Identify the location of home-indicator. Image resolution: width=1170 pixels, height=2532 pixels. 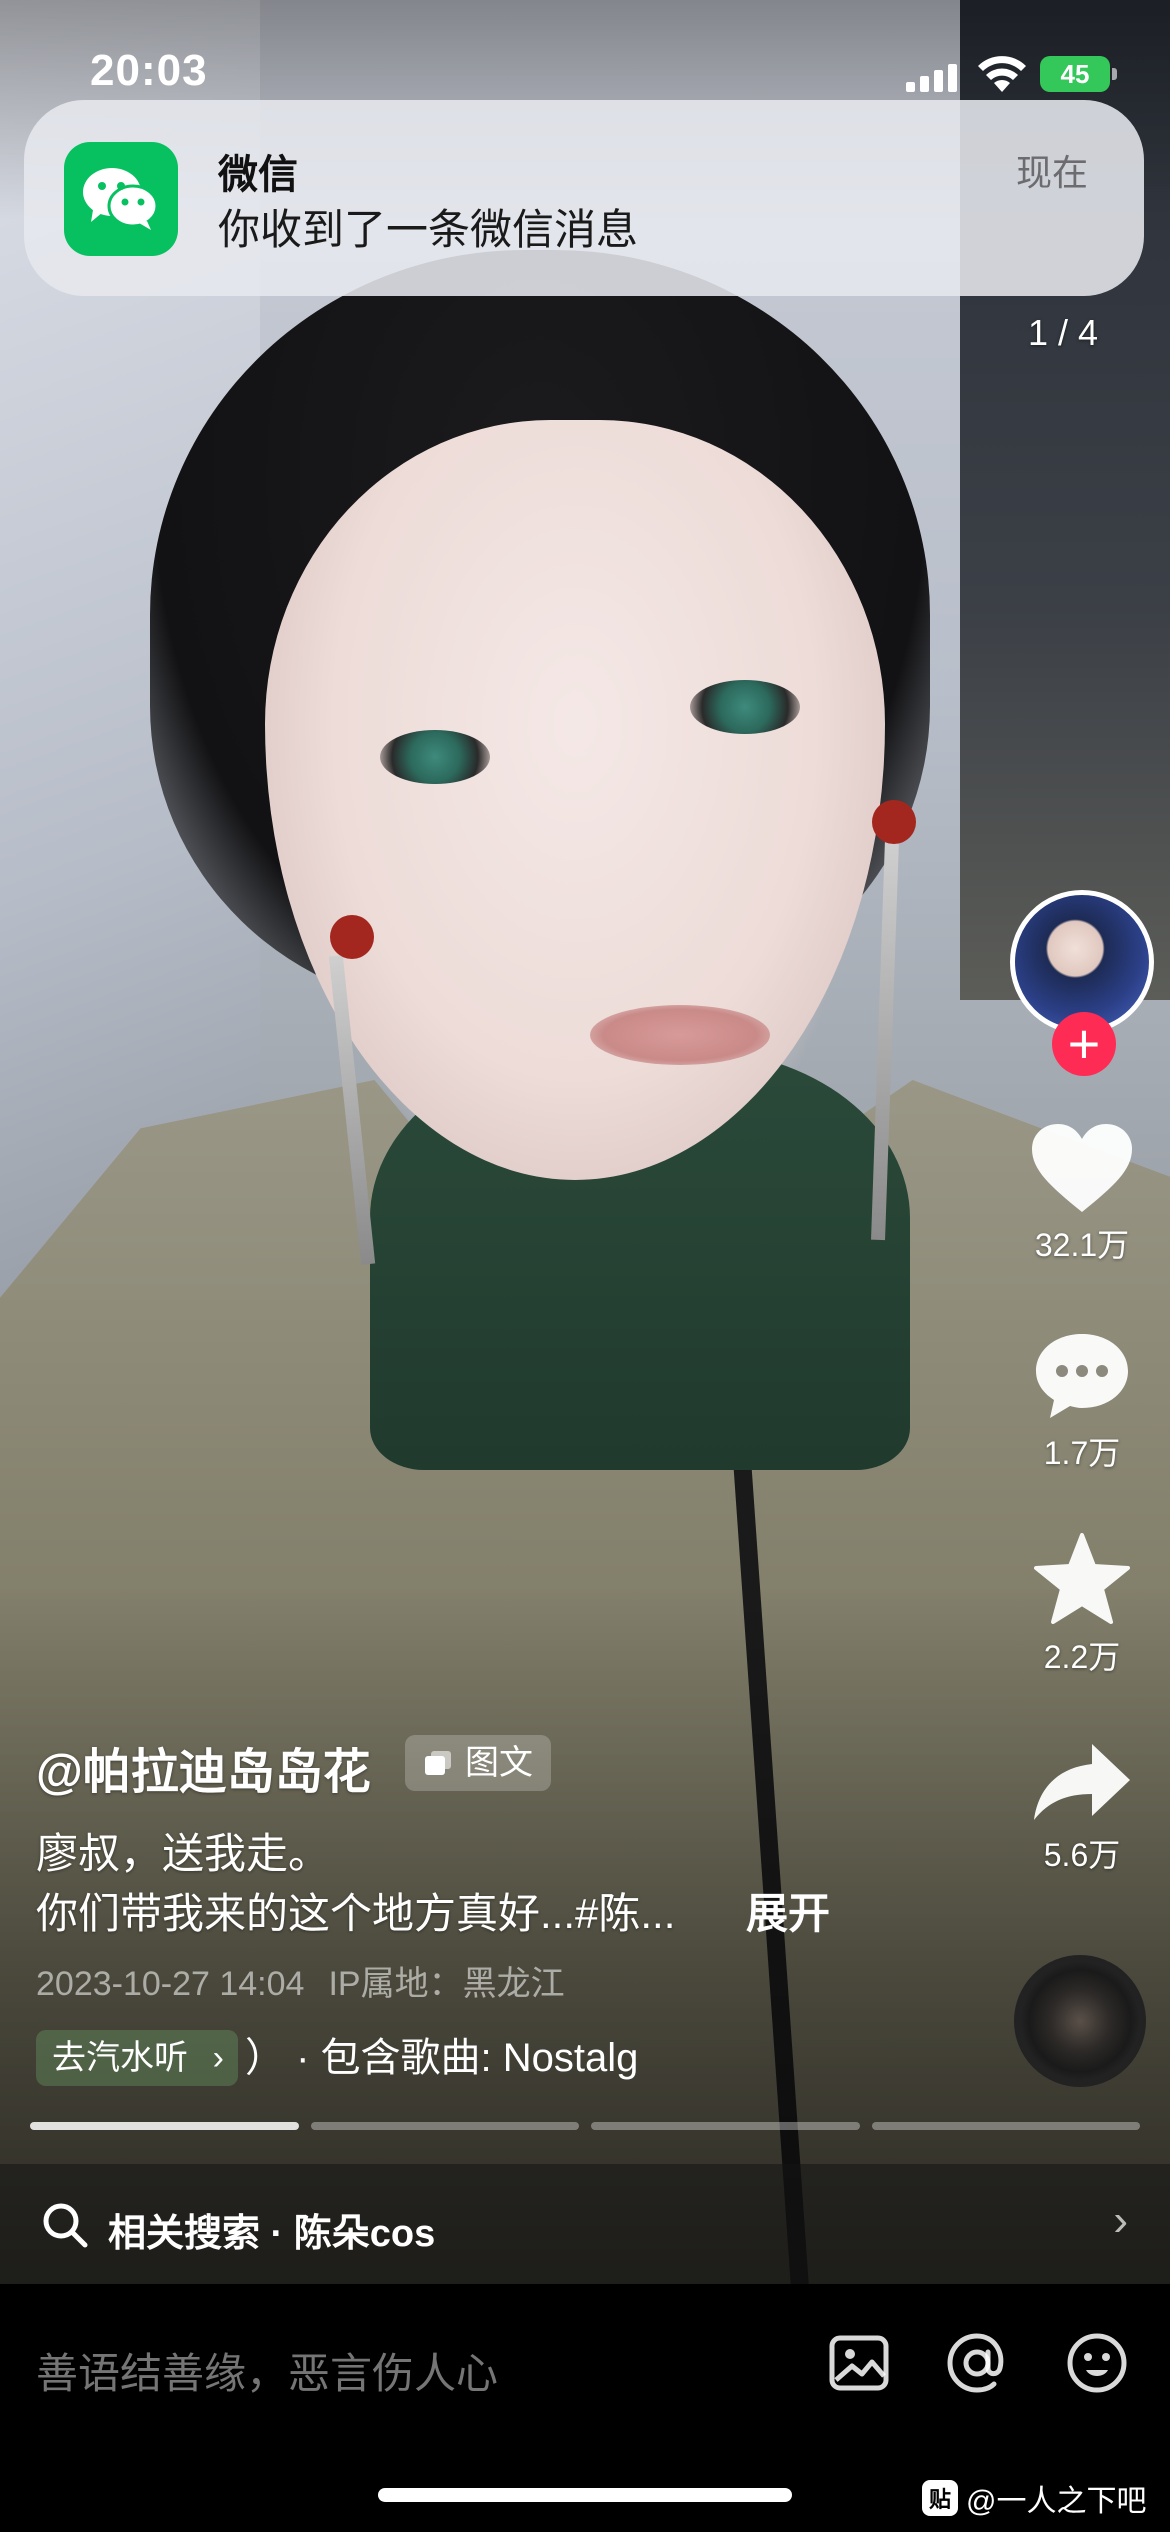
(585, 2495).